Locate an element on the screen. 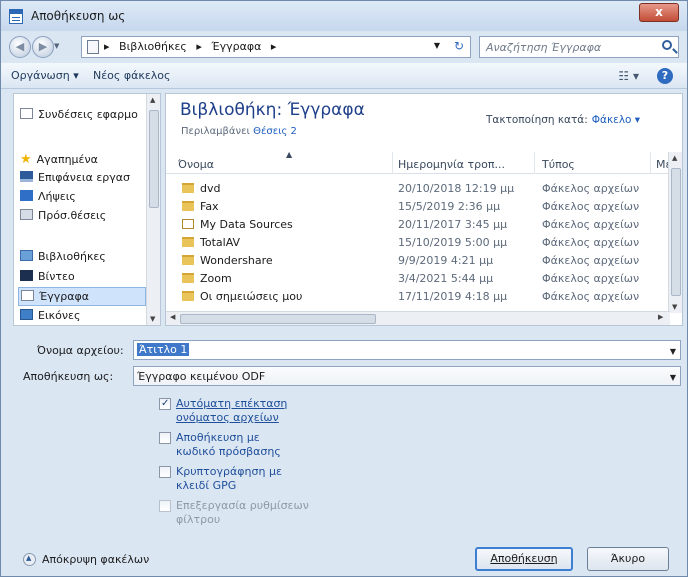  option-auto-extension: Αυτόματη επέκταση ονόματος αρχείων is located at coordinates (234, 411).